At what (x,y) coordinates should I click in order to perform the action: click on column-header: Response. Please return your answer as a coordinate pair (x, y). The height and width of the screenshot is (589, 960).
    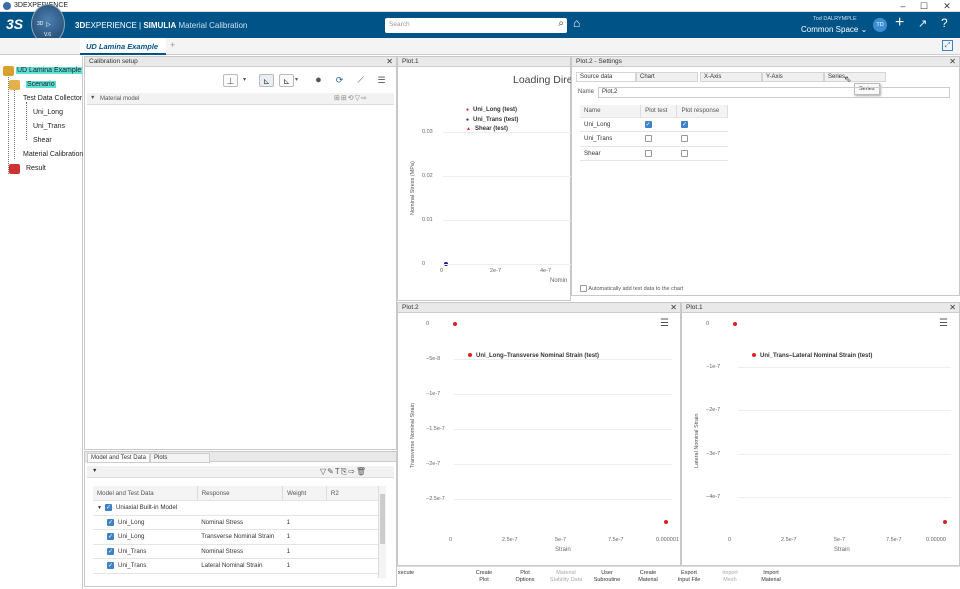
    Looking at the image, I should click on (240, 493).